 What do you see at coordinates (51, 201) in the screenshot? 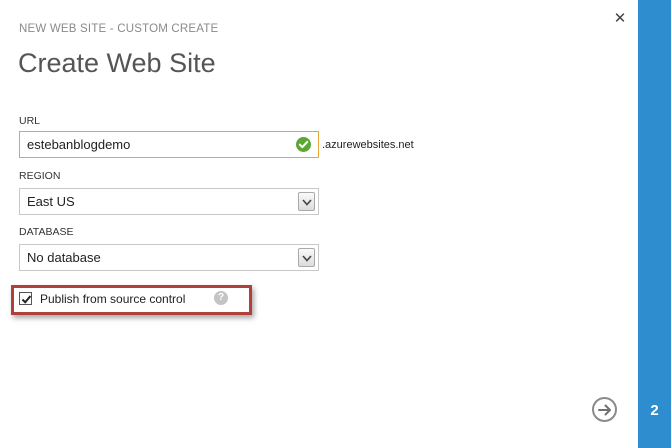
I see `region-selected-value: East US` at bounding box center [51, 201].